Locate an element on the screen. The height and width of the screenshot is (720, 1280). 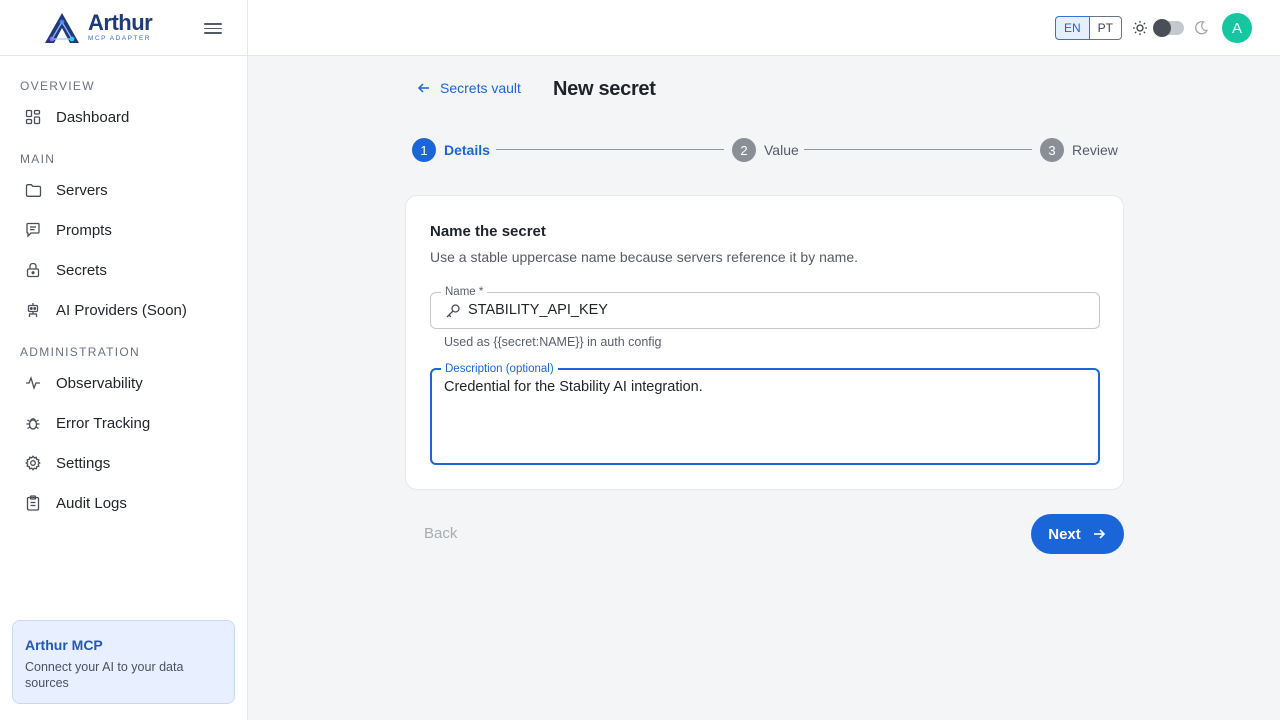
sidebar-item-label: Observability is located at coordinates (99, 383).